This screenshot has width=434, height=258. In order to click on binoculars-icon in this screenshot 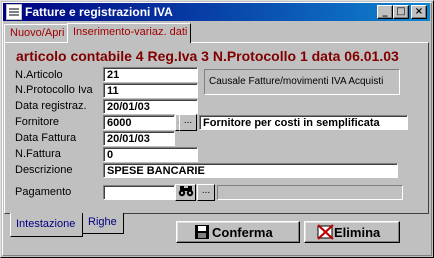, I will do `click(185, 191)`.